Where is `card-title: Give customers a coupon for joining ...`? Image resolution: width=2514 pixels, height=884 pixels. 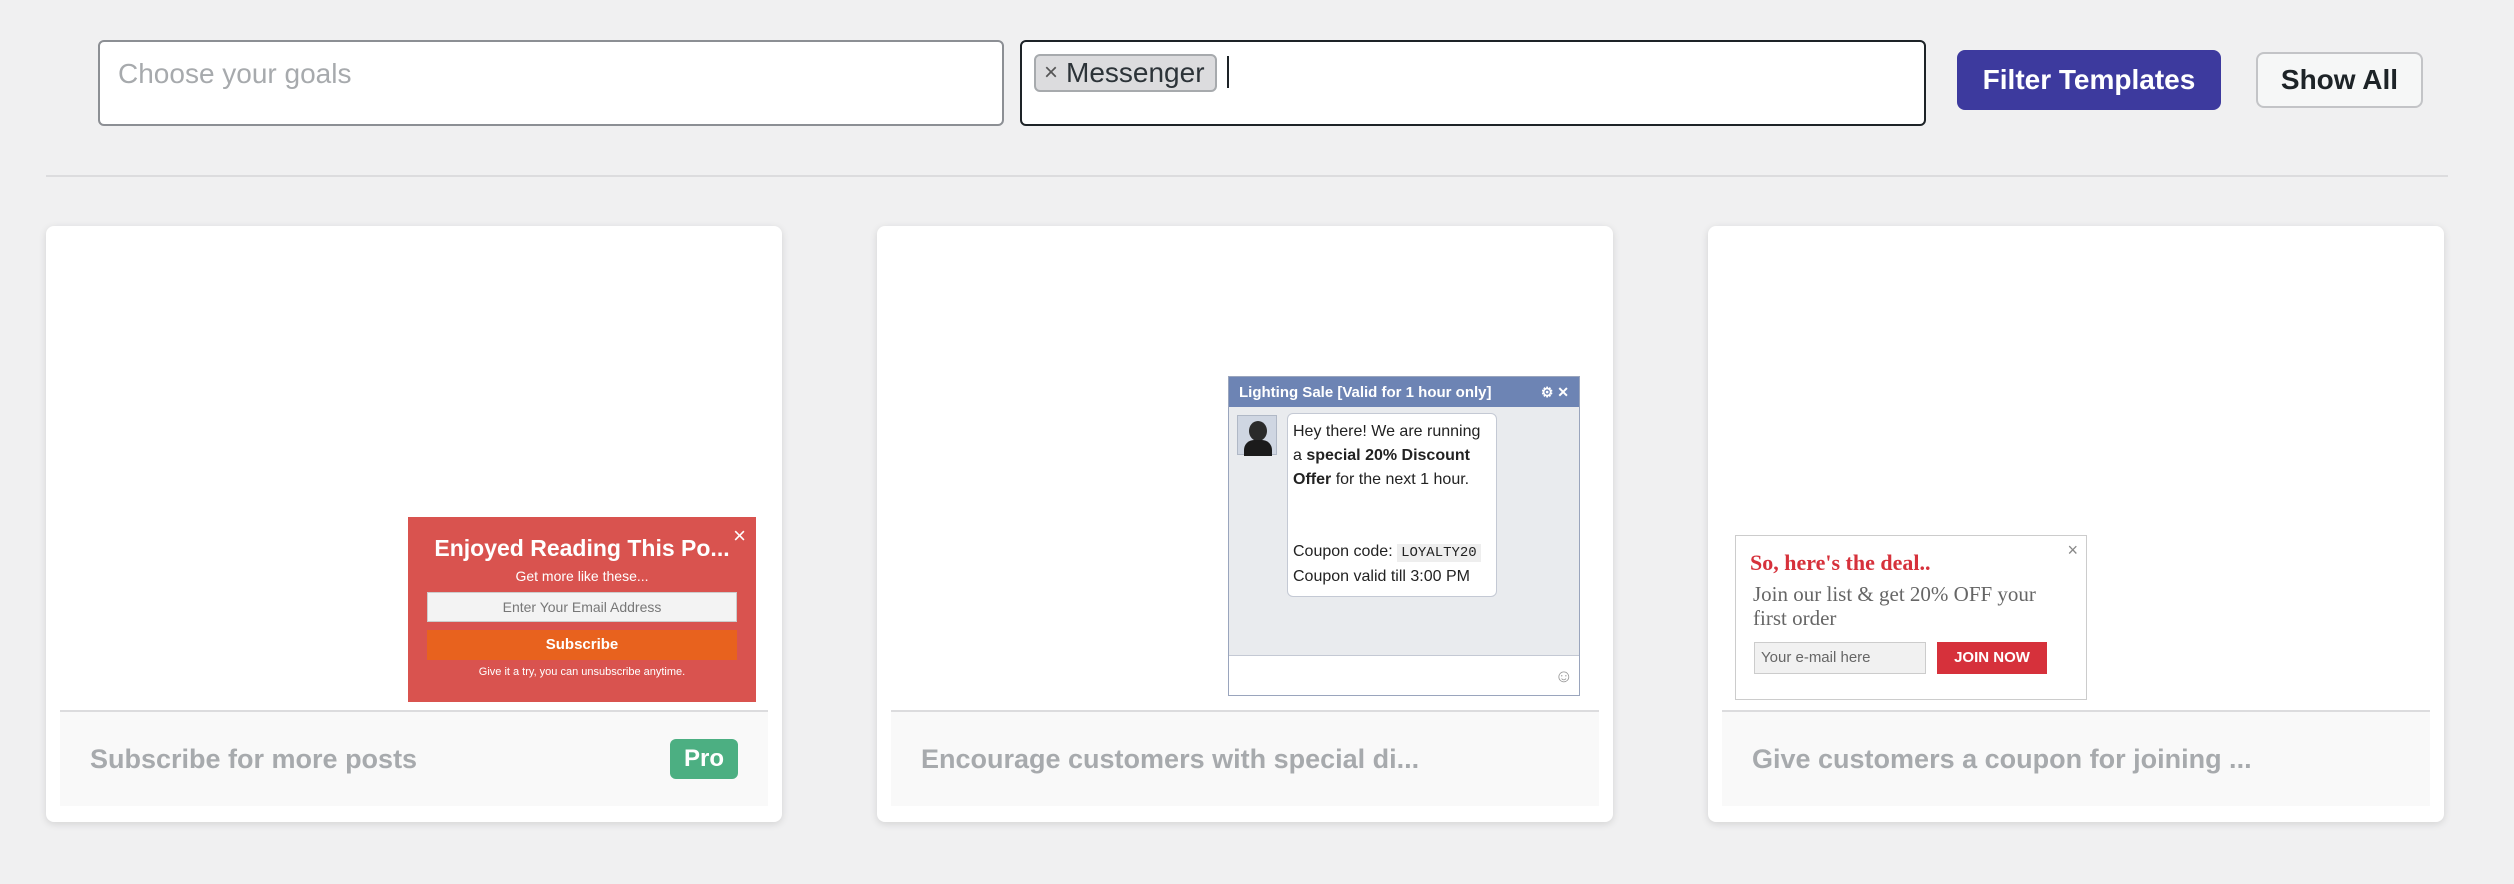 card-title: Give customers a coupon for joining ... is located at coordinates (2002, 758).